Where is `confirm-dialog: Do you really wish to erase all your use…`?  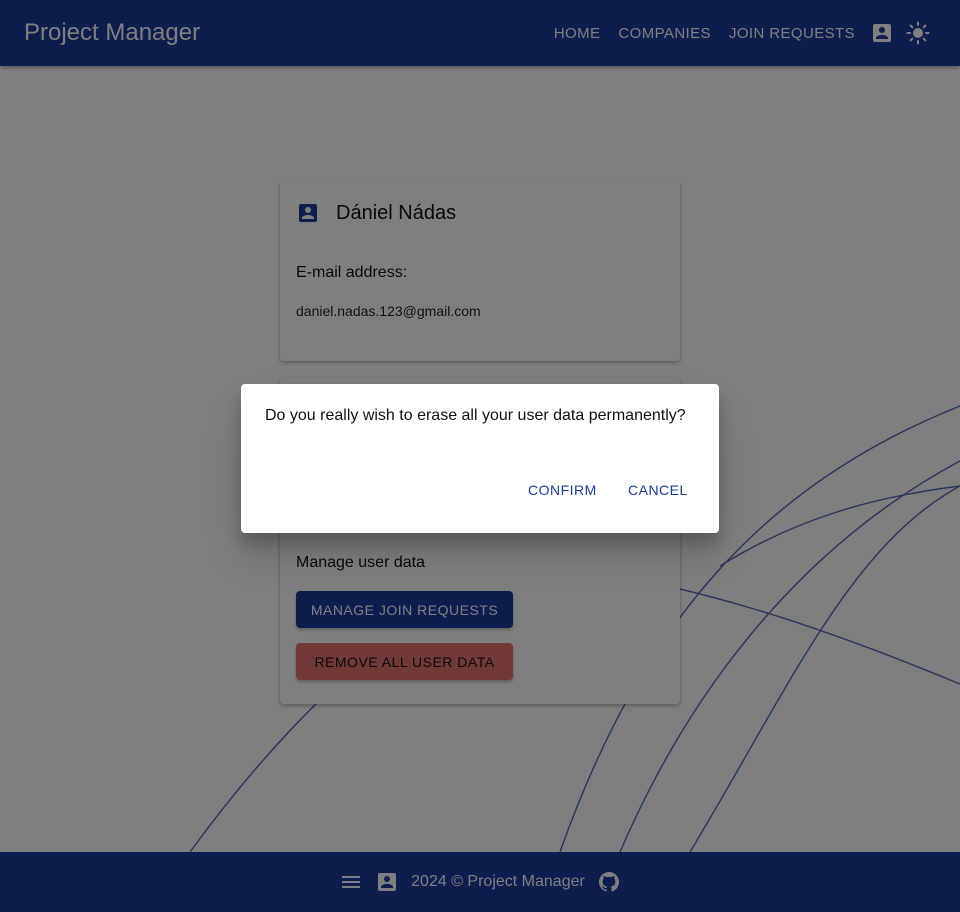
confirm-dialog: Do you really wish to erase all your use… is located at coordinates (480, 458).